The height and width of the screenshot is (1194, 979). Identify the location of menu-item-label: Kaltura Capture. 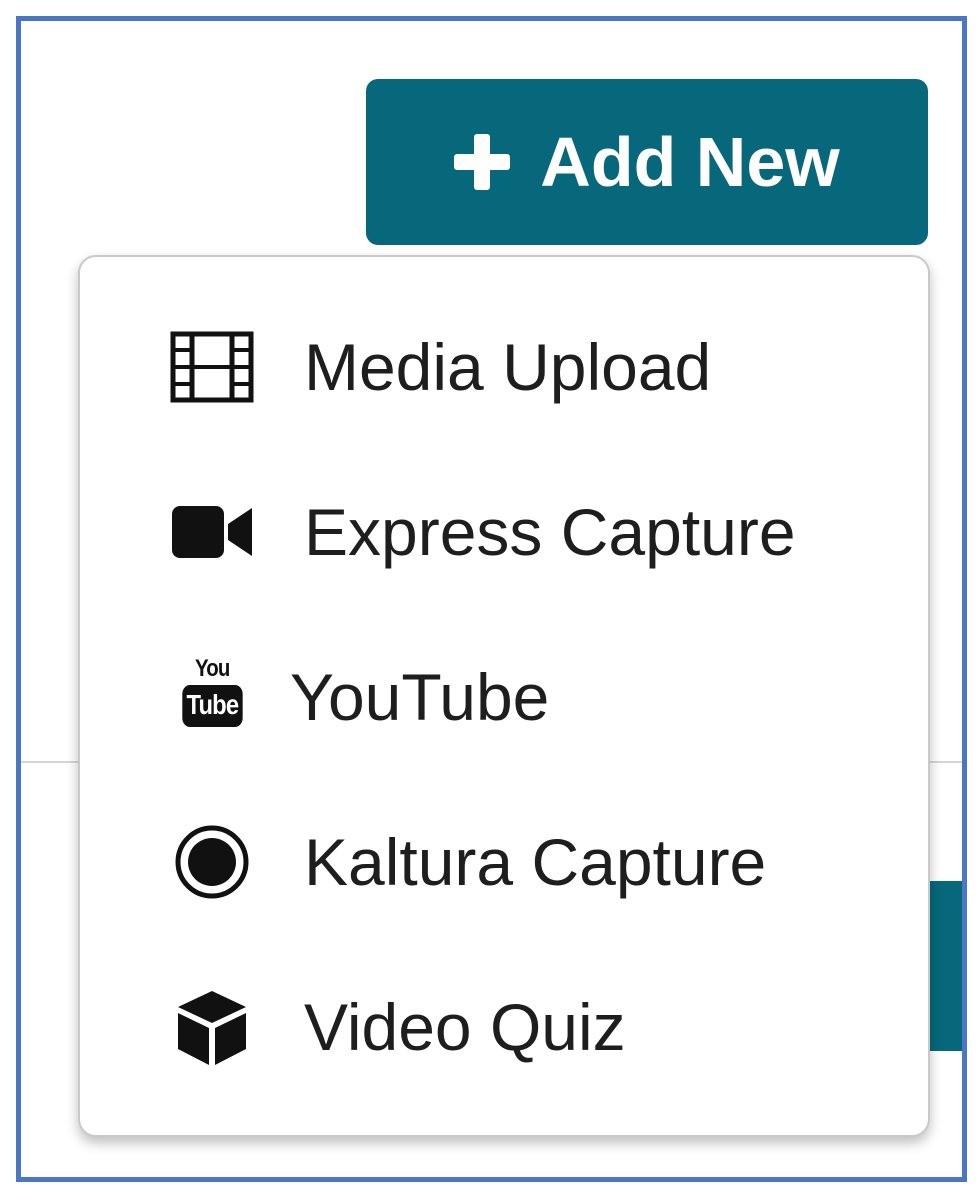
(535, 862).